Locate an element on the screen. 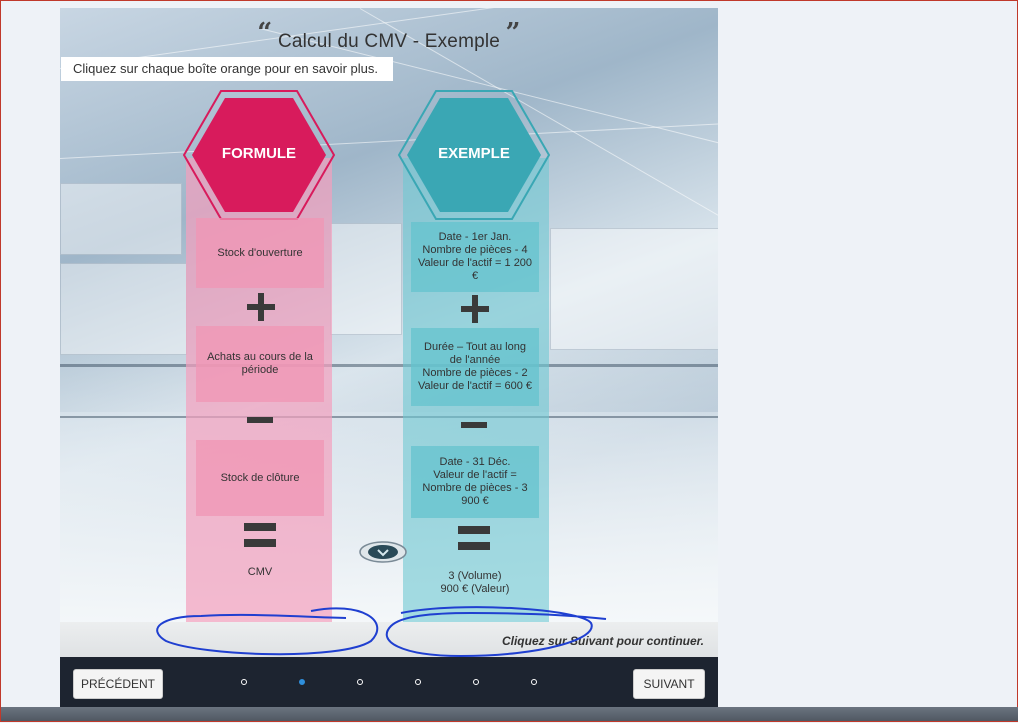  slide-title: “ Calcul du CMV - Exemple ” is located at coordinates (389, 35).